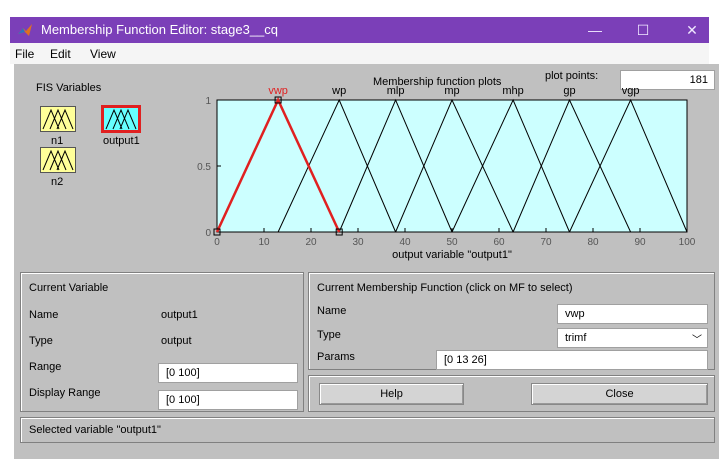  Describe the element at coordinates (619, 394) in the screenshot. I see `close-button: Close` at that location.